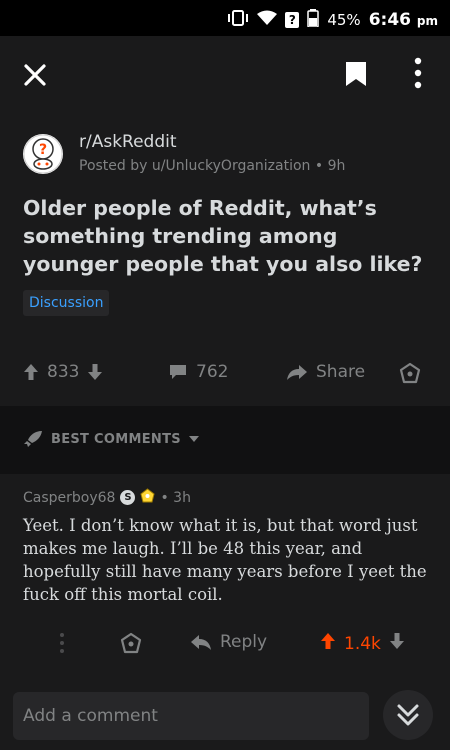 This screenshot has width=450, height=750. I want to click on clock: 6:46 pm, so click(403, 20).